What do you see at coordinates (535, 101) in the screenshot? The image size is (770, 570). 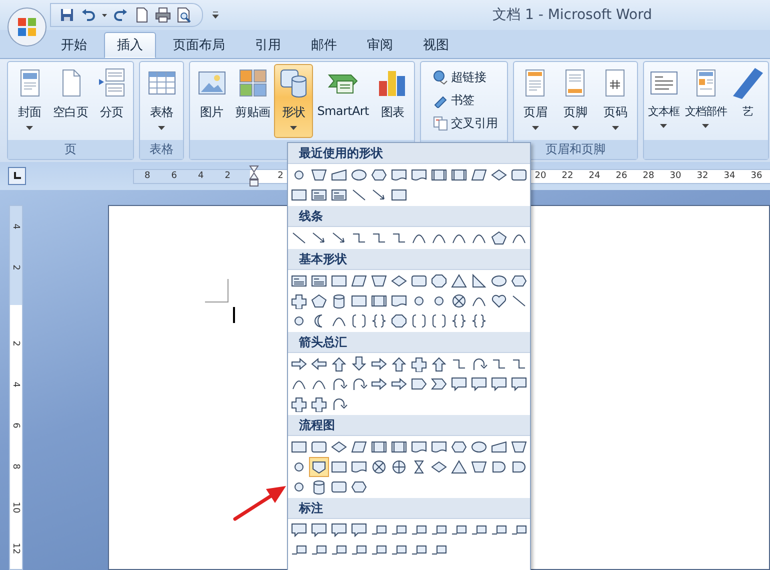 I see `ribbon-button: 页眉` at bounding box center [535, 101].